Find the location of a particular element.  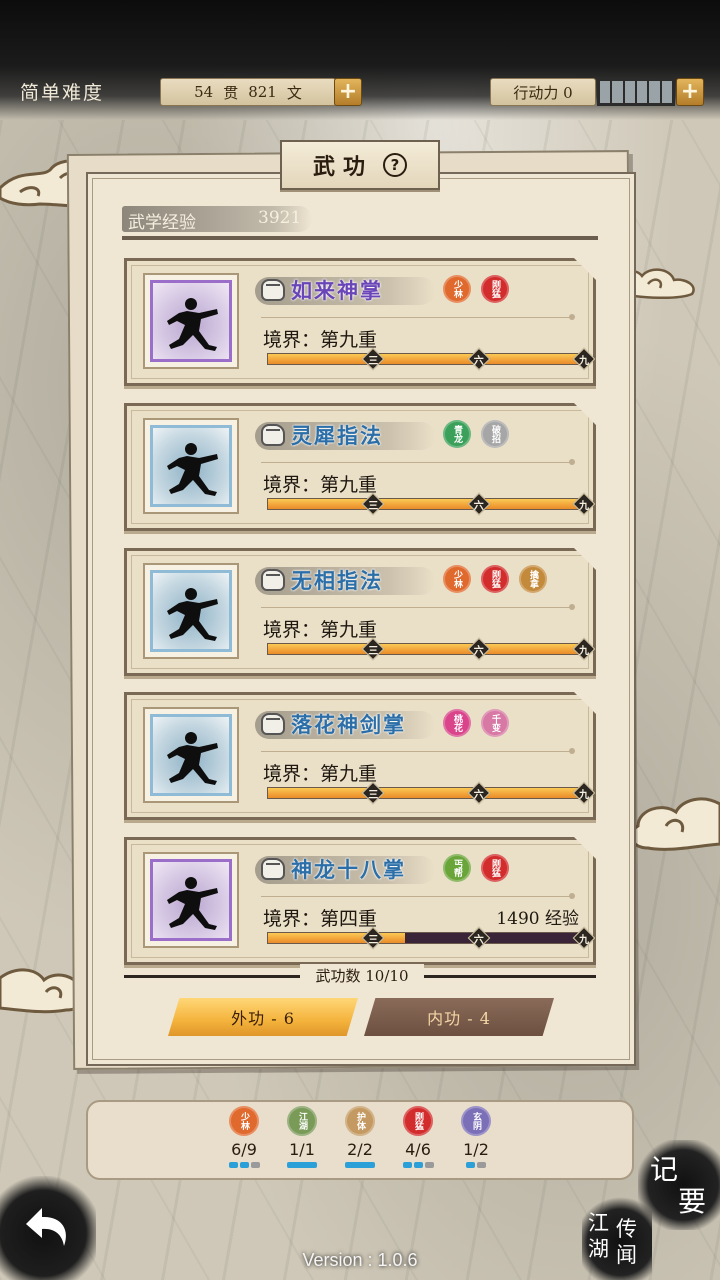

sect-count: 1/1 is located at coordinates (302, 1149).